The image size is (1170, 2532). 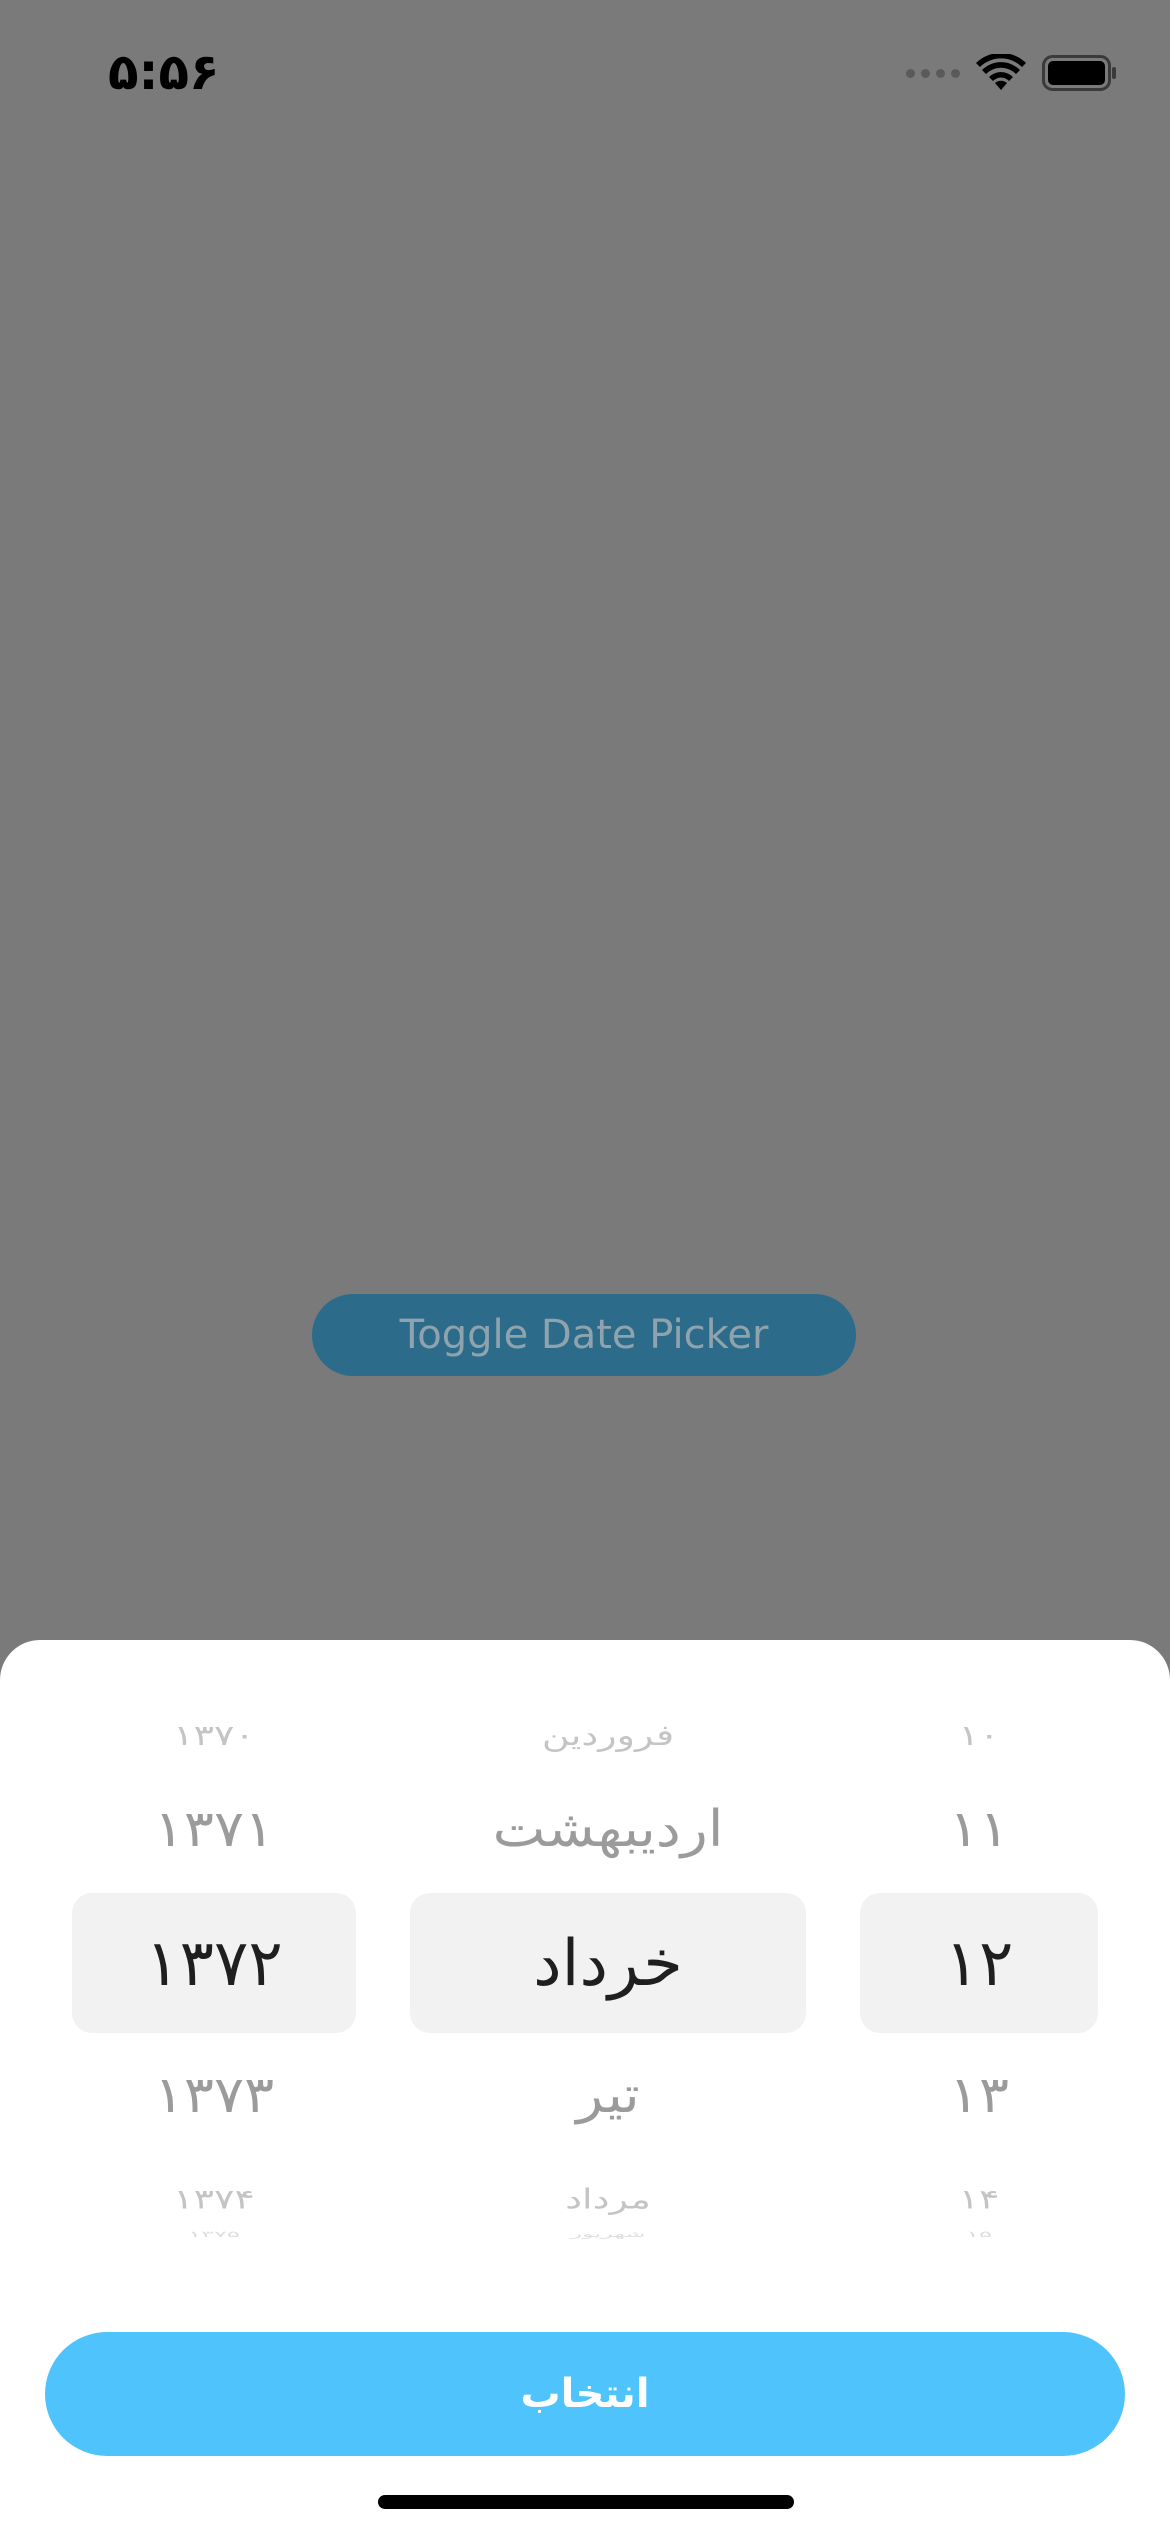 What do you see at coordinates (585, 2394) in the screenshot?
I see `confirm-select-button: انتخاب` at bounding box center [585, 2394].